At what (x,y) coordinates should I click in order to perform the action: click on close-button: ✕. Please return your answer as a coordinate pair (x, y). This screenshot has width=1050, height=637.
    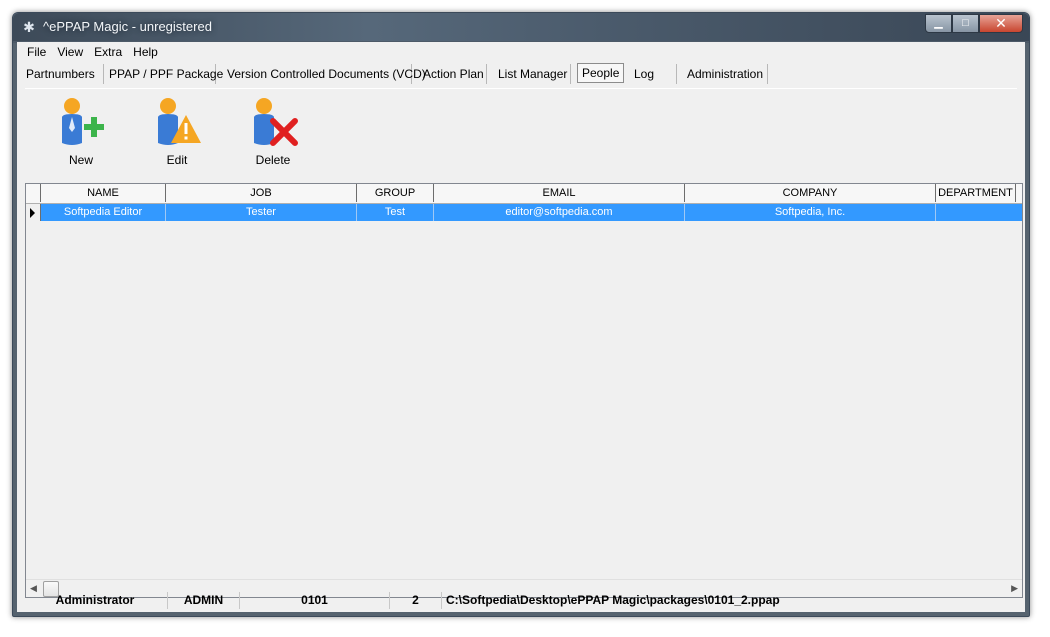
    Looking at the image, I should click on (1001, 23).